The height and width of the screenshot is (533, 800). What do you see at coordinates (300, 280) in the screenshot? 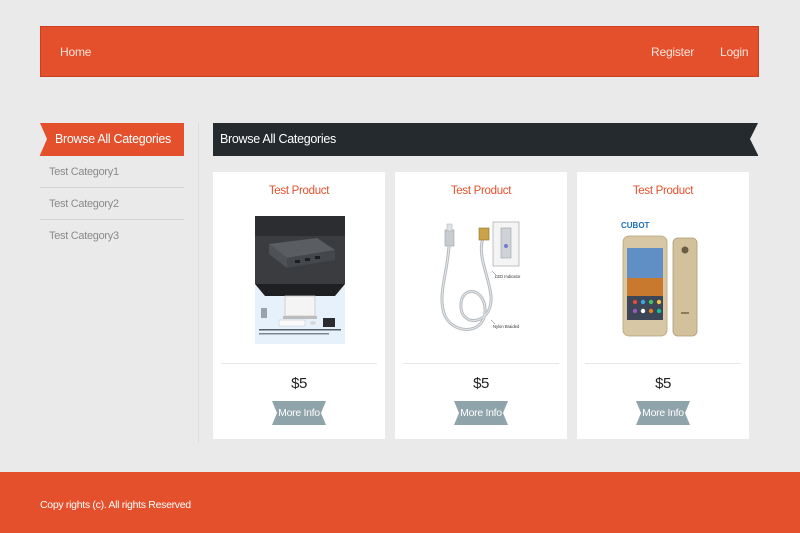
I see `usb-hub-product-image` at bounding box center [300, 280].